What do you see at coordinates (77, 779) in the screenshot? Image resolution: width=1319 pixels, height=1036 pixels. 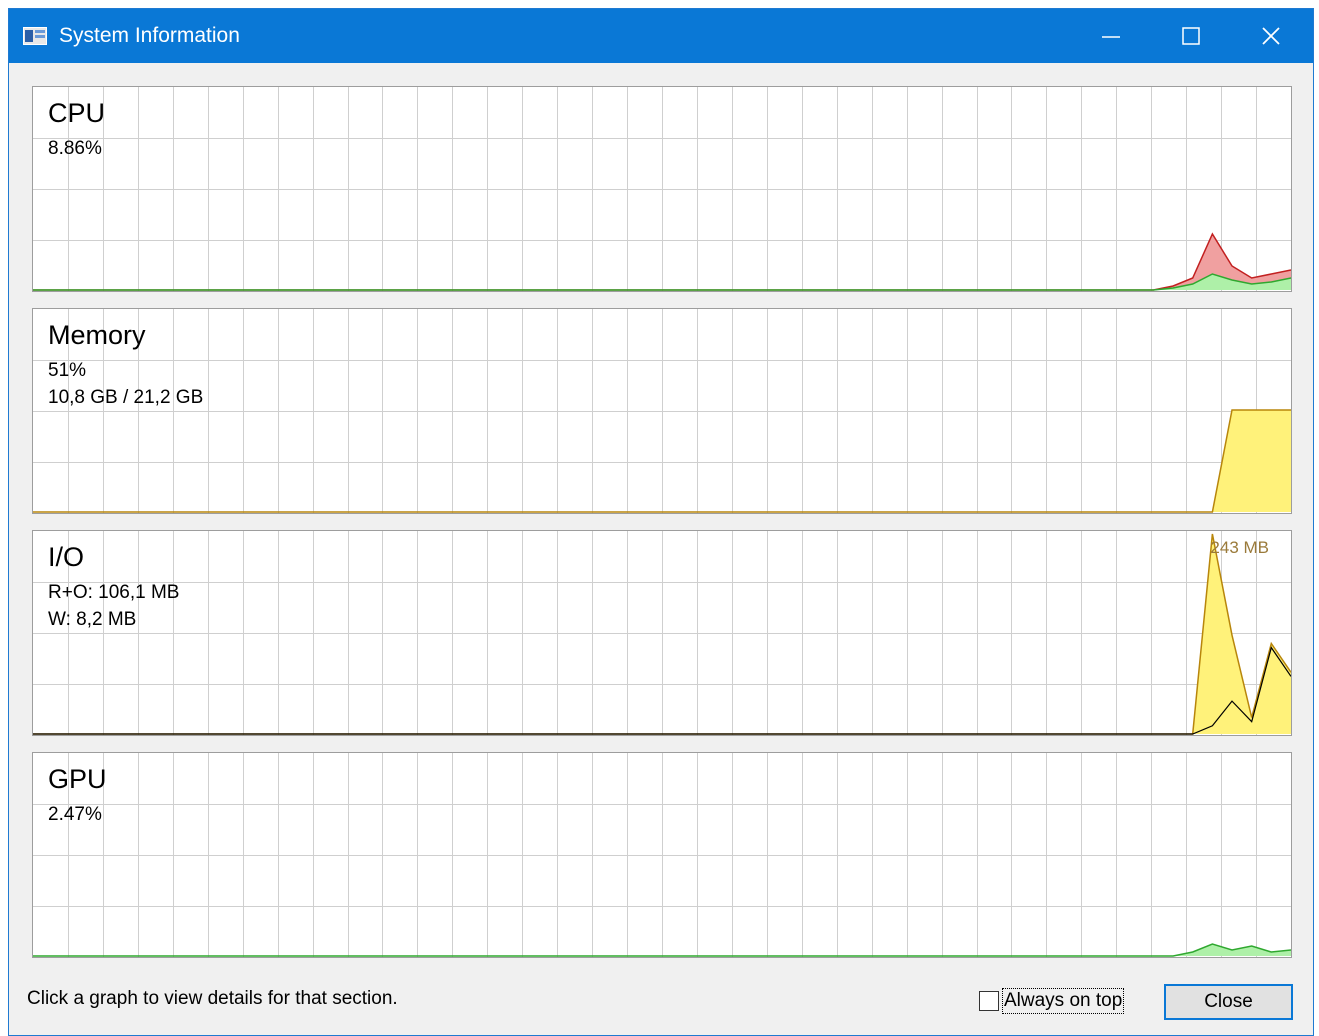 I see `gpu-title: GPU` at bounding box center [77, 779].